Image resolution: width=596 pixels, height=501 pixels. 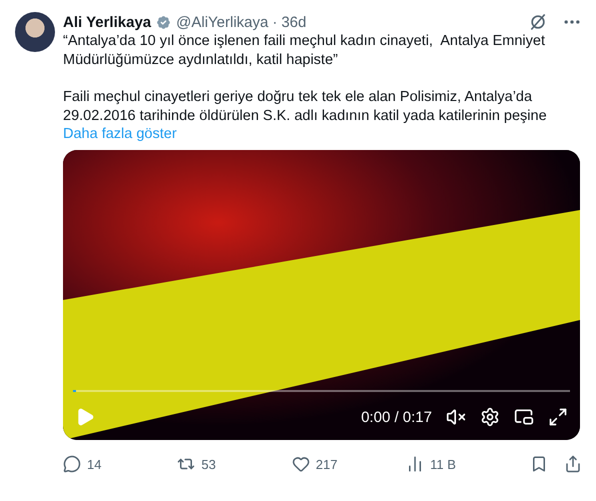 I want to click on post-text: “Antalya’da 10 yıl önce işlenen faili meçhul kadın cinayeti, Antalya Emniyet Müdürlüğümüzce aydınlatıldı, katil hapiste”, so click(x=304, y=51).